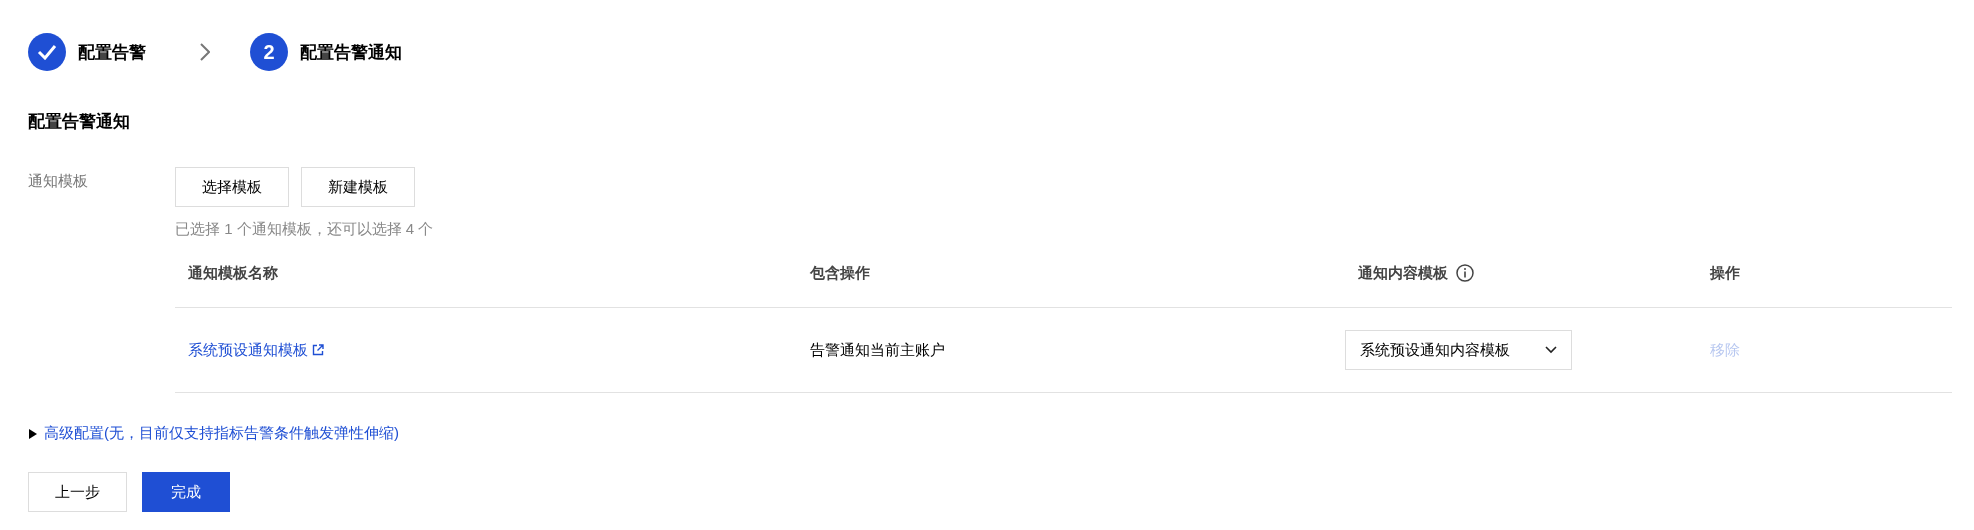  I want to click on info-icon, so click(1465, 273).